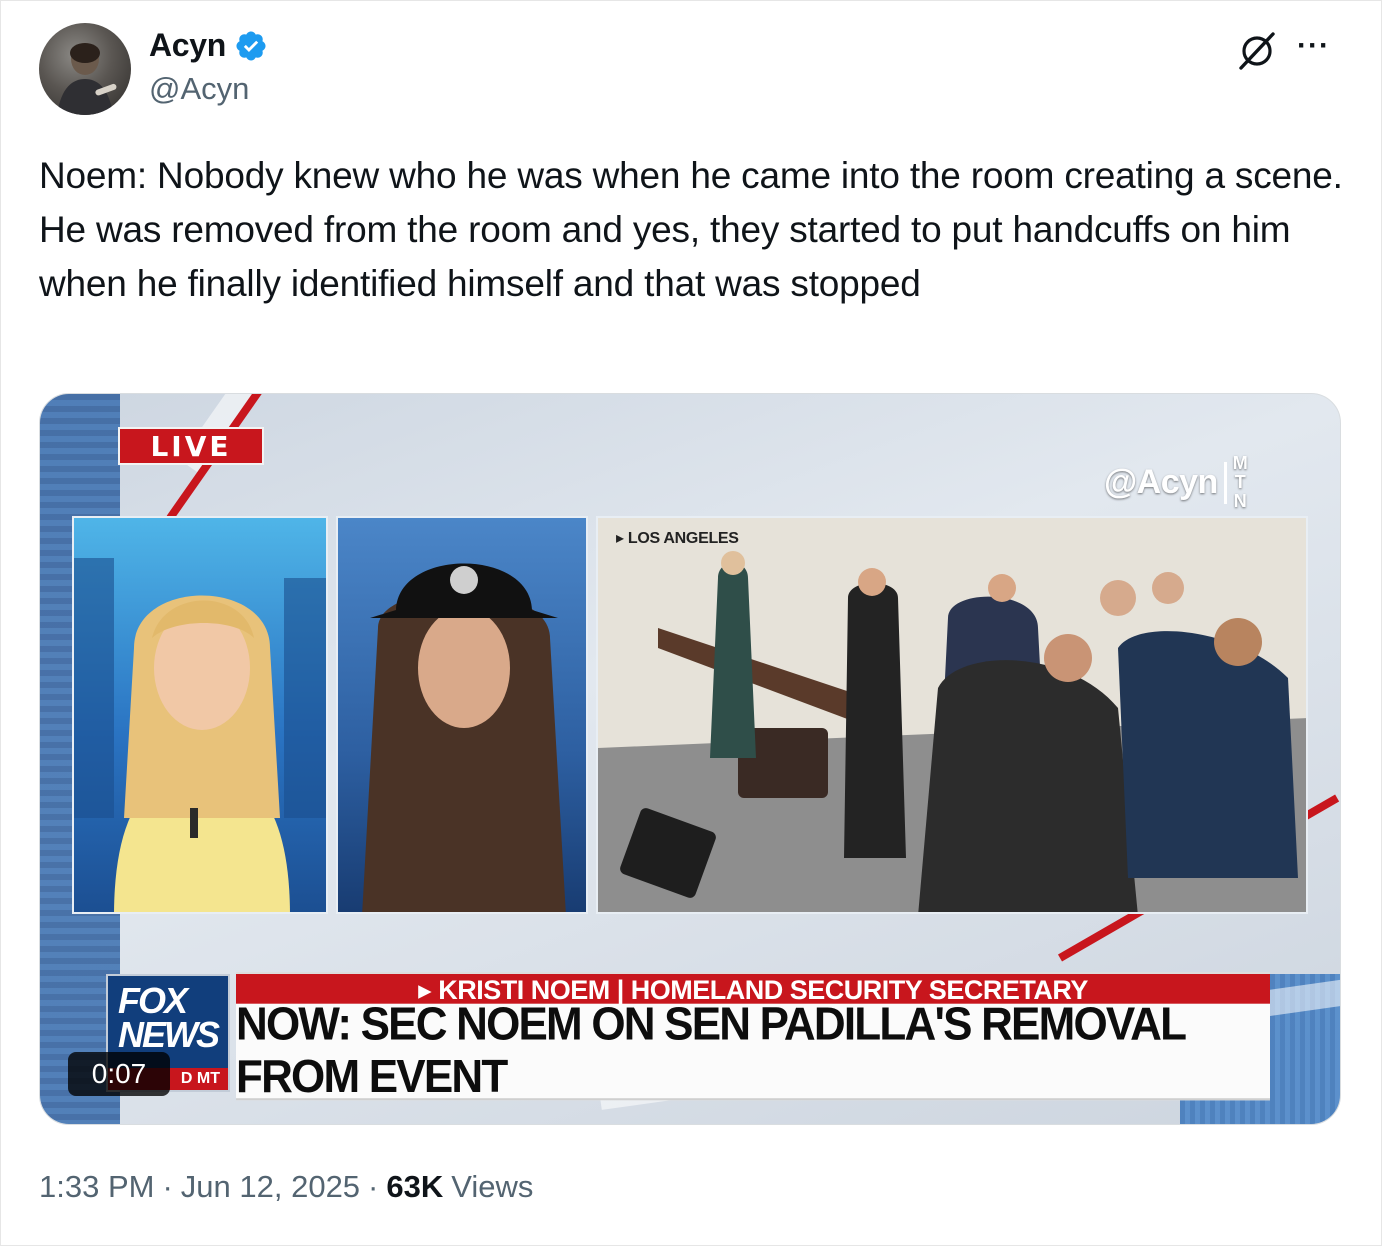 Image resolution: width=1382 pixels, height=1246 pixels. Describe the element at coordinates (492, 1186) in the screenshot. I see `views-label: Views` at that location.